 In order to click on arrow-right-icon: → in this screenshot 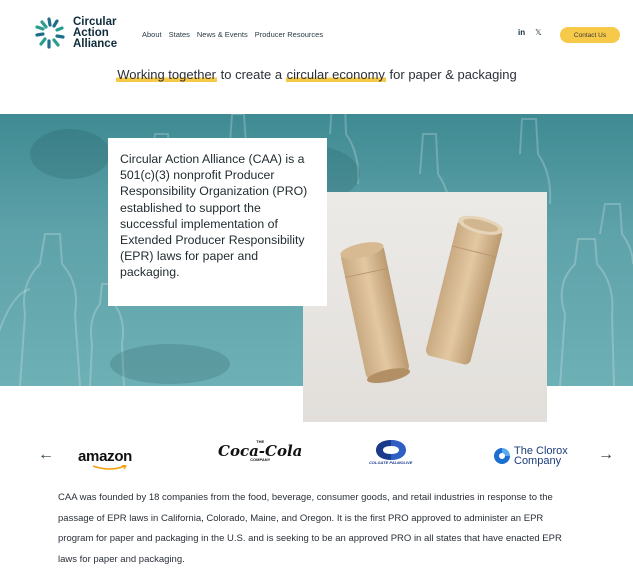, I will do `click(606, 455)`.